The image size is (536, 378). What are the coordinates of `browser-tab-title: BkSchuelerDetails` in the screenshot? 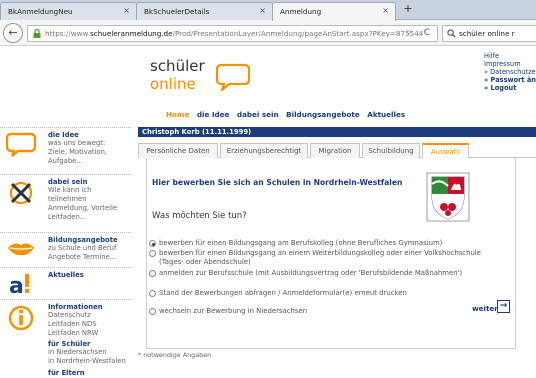 It's located at (177, 11).